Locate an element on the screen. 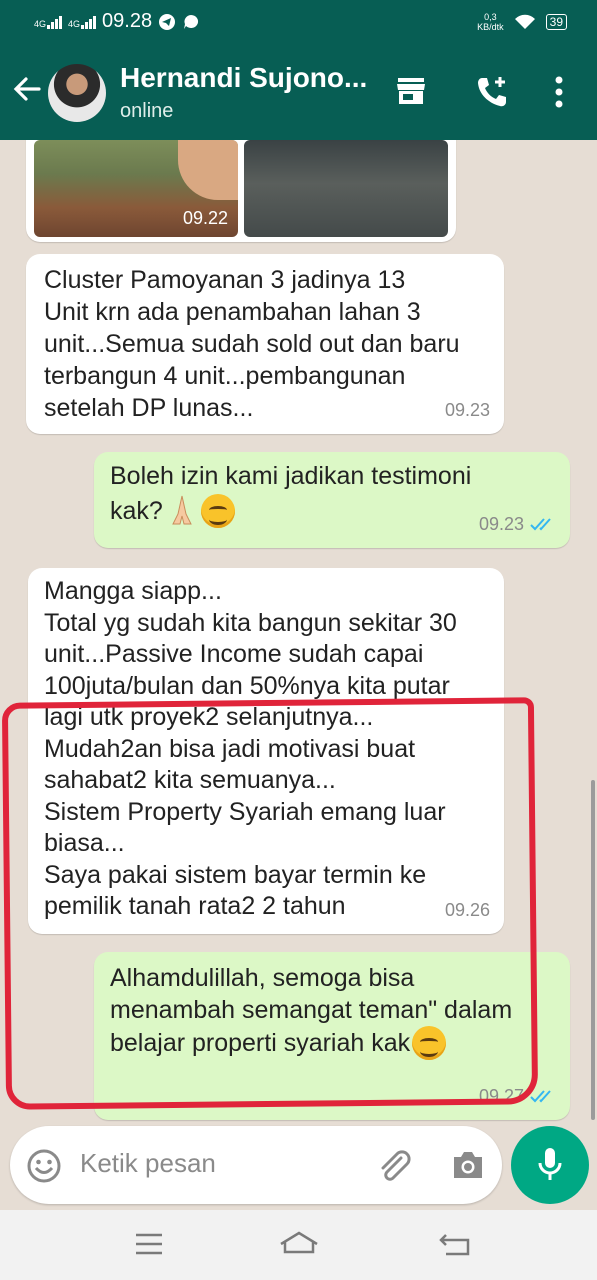 The image size is (597, 1280). avatar is located at coordinates (77, 93).